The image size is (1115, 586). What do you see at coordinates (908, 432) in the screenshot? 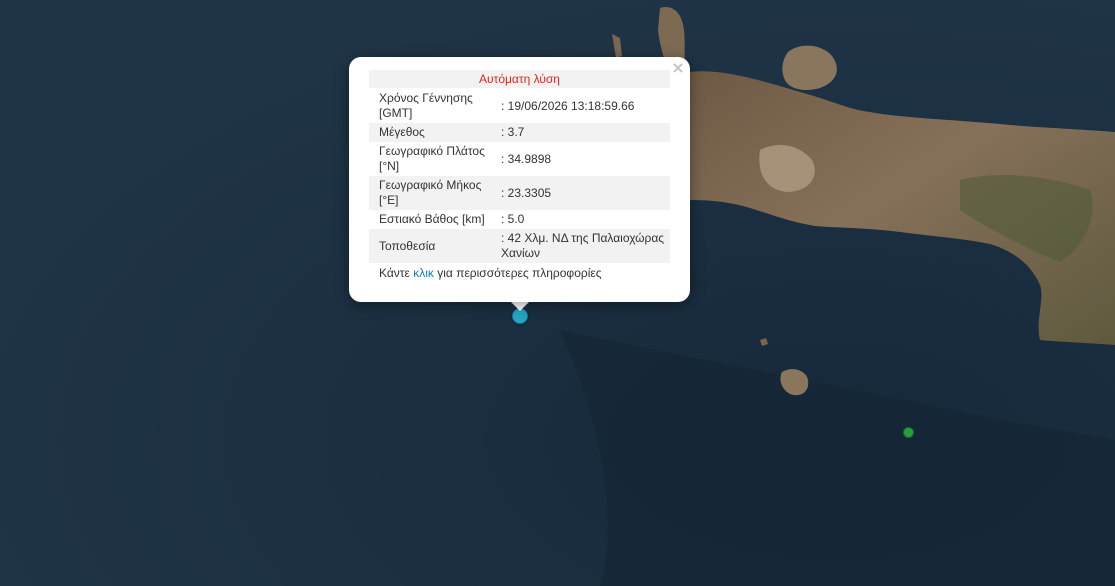
I see `earthquake-marker-secondary` at bounding box center [908, 432].